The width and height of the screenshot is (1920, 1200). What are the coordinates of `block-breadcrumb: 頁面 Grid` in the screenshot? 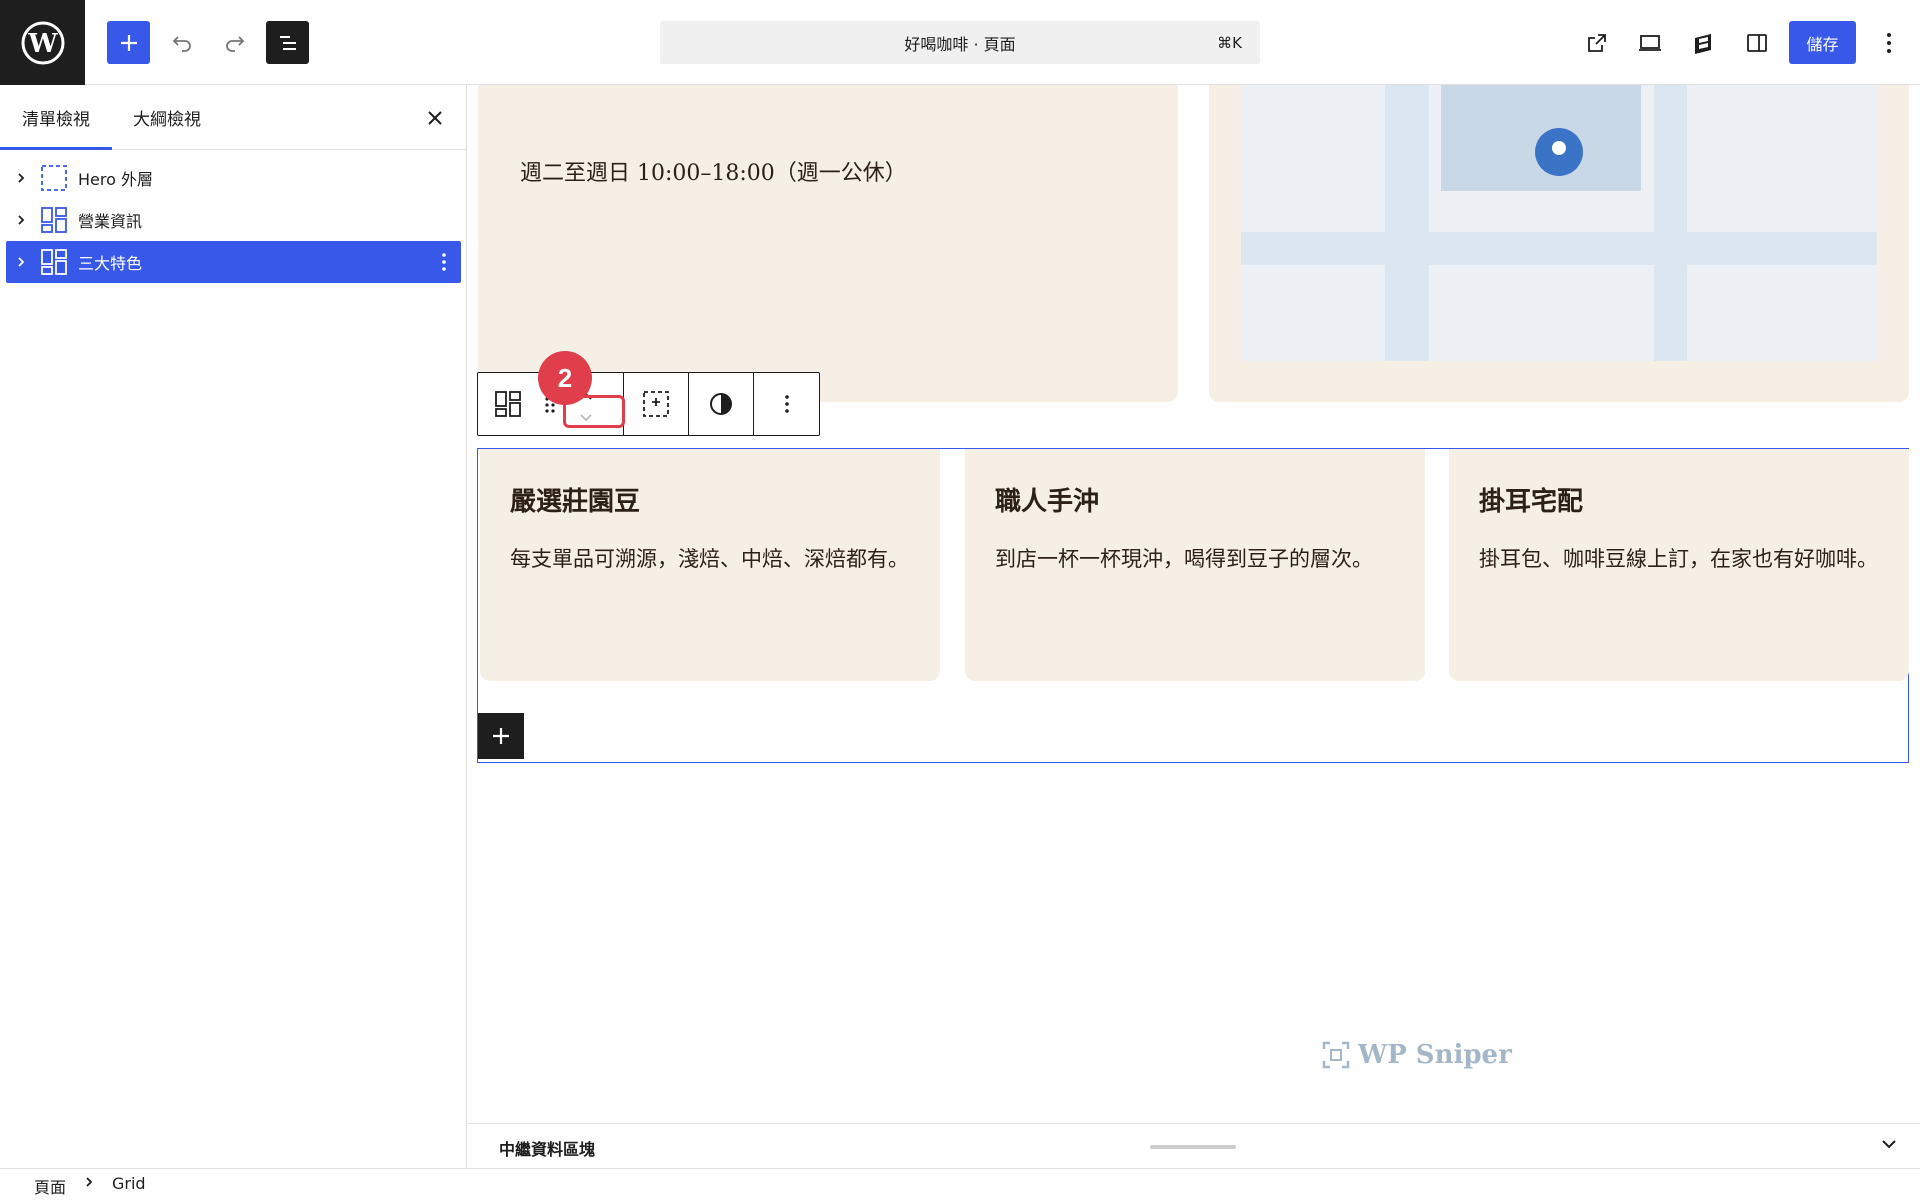 It's located at (960, 1184).